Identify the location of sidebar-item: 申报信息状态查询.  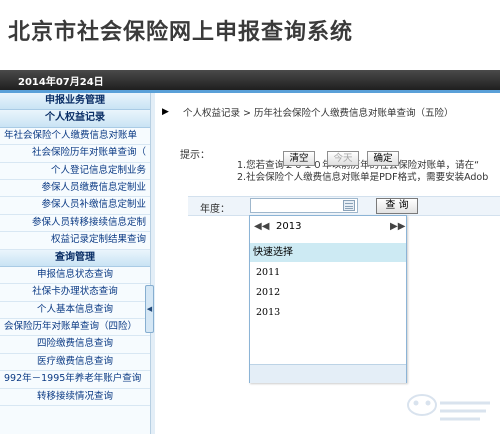
(75, 276).